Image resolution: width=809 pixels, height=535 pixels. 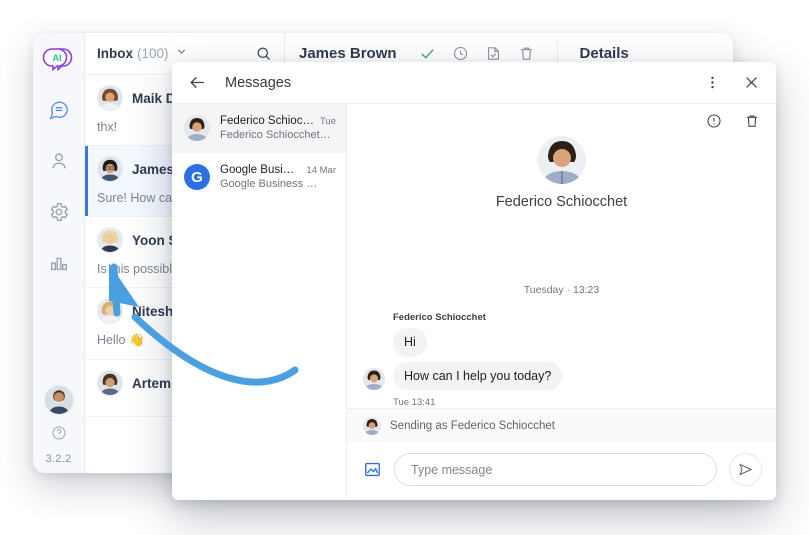 I want to click on info-circle-icon, so click(x=714, y=121).